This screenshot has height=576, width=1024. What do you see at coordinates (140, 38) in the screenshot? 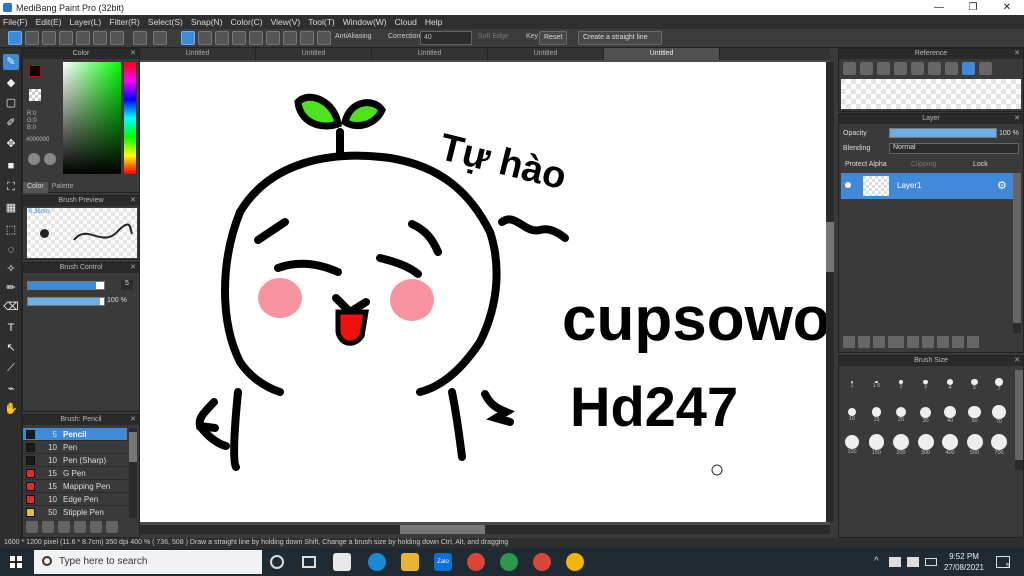
I see `undo-icon` at bounding box center [140, 38].